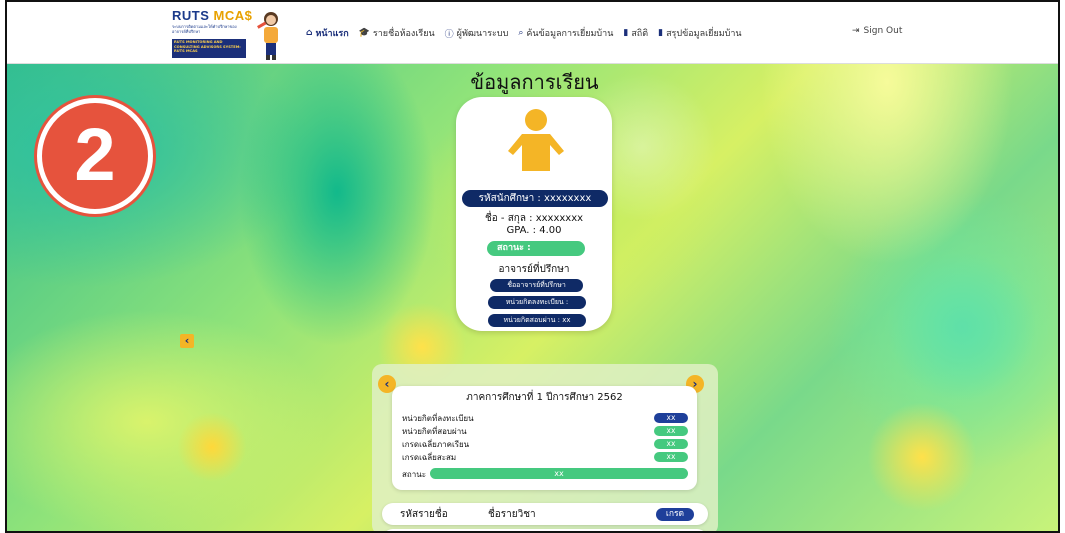 The image size is (1065, 533). Describe the element at coordinates (856, 31) in the screenshot. I see `sign-out-icon: ⇥` at that location.